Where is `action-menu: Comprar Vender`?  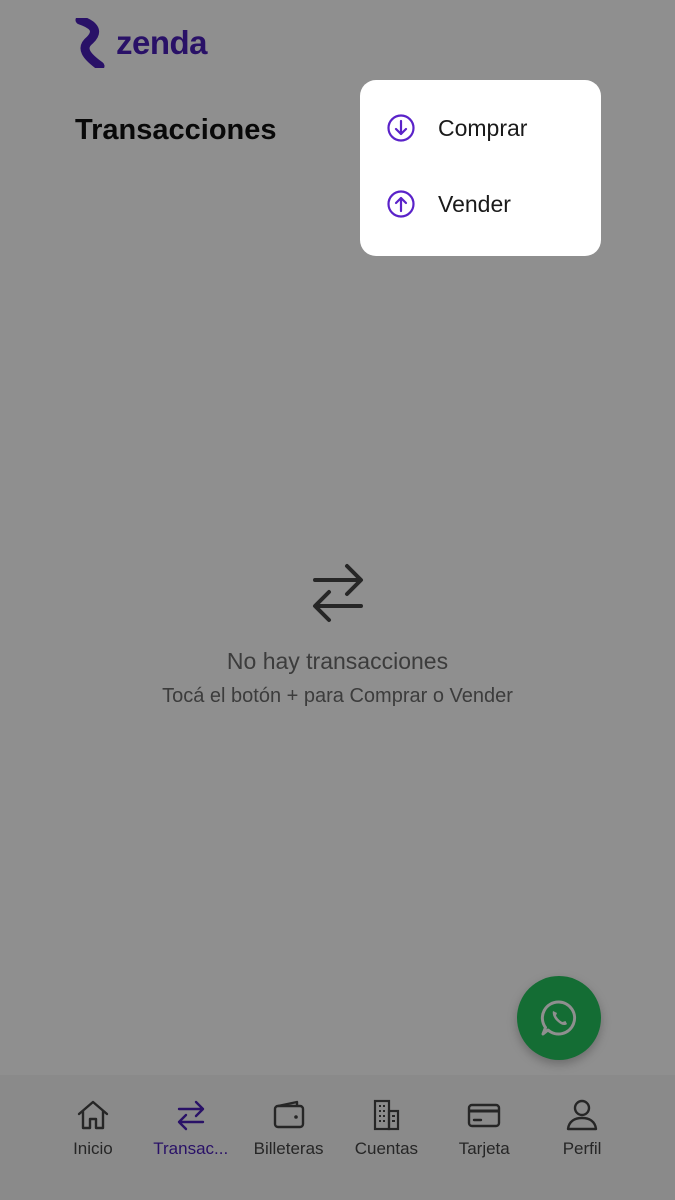 action-menu: Comprar Vender is located at coordinates (480, 168).